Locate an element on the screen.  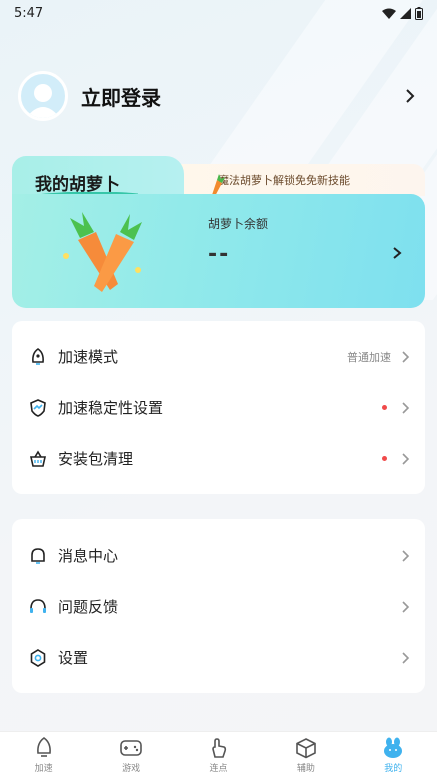
bell-icon is located at coordinates (38, 555).